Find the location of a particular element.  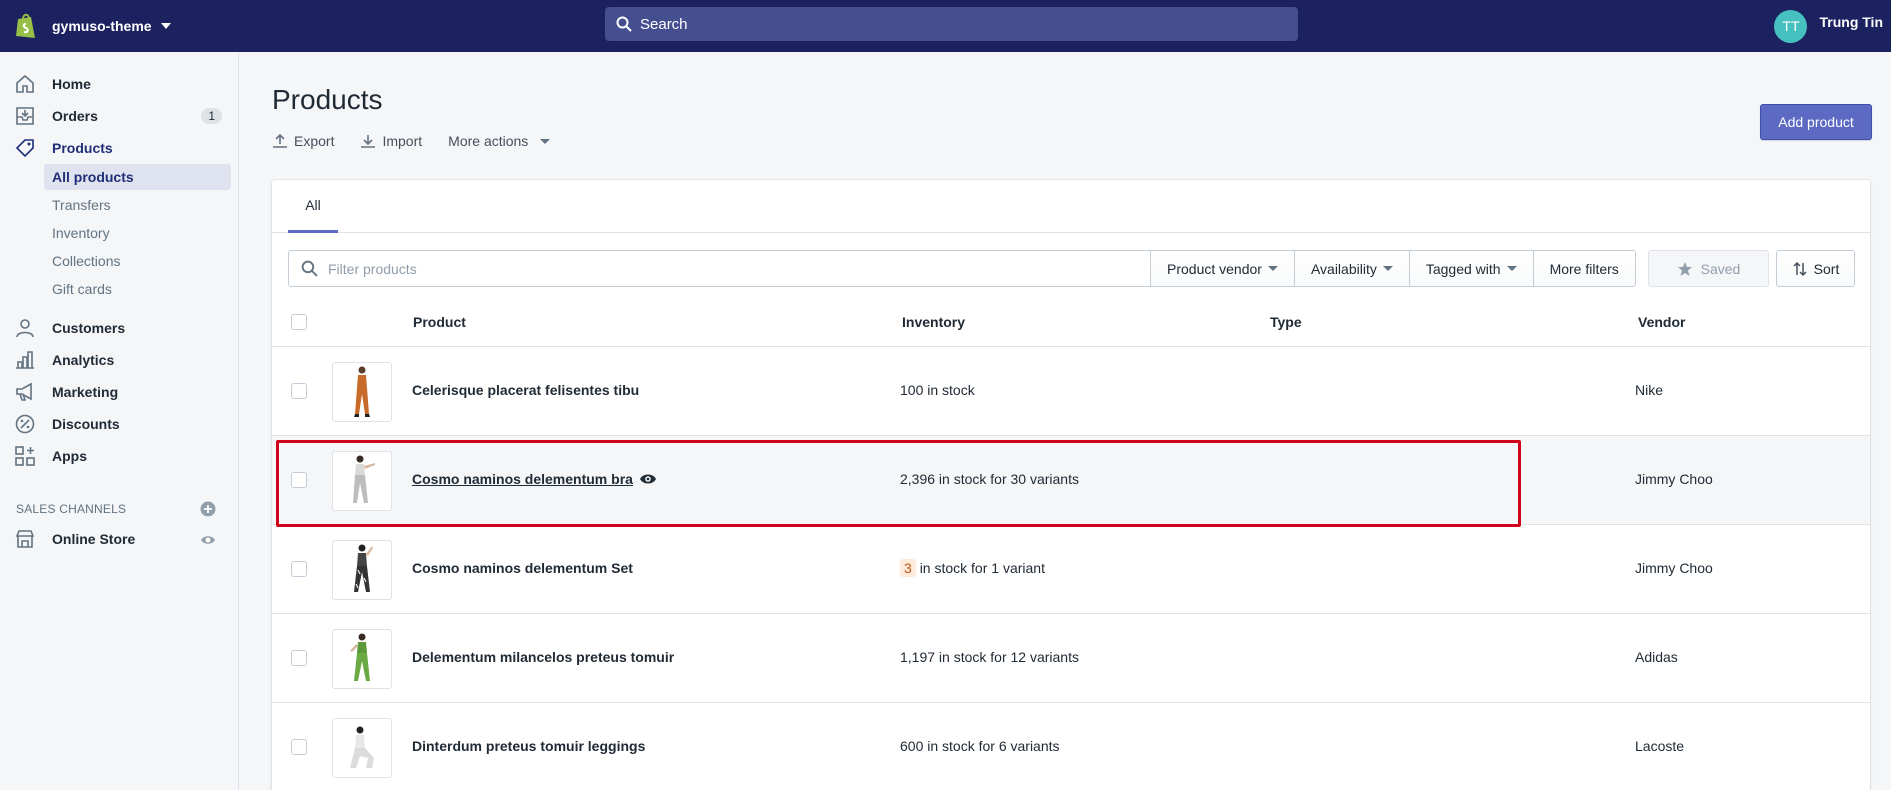

sidebar-item-marketing: Marketing is located at coordinates (119, 392).